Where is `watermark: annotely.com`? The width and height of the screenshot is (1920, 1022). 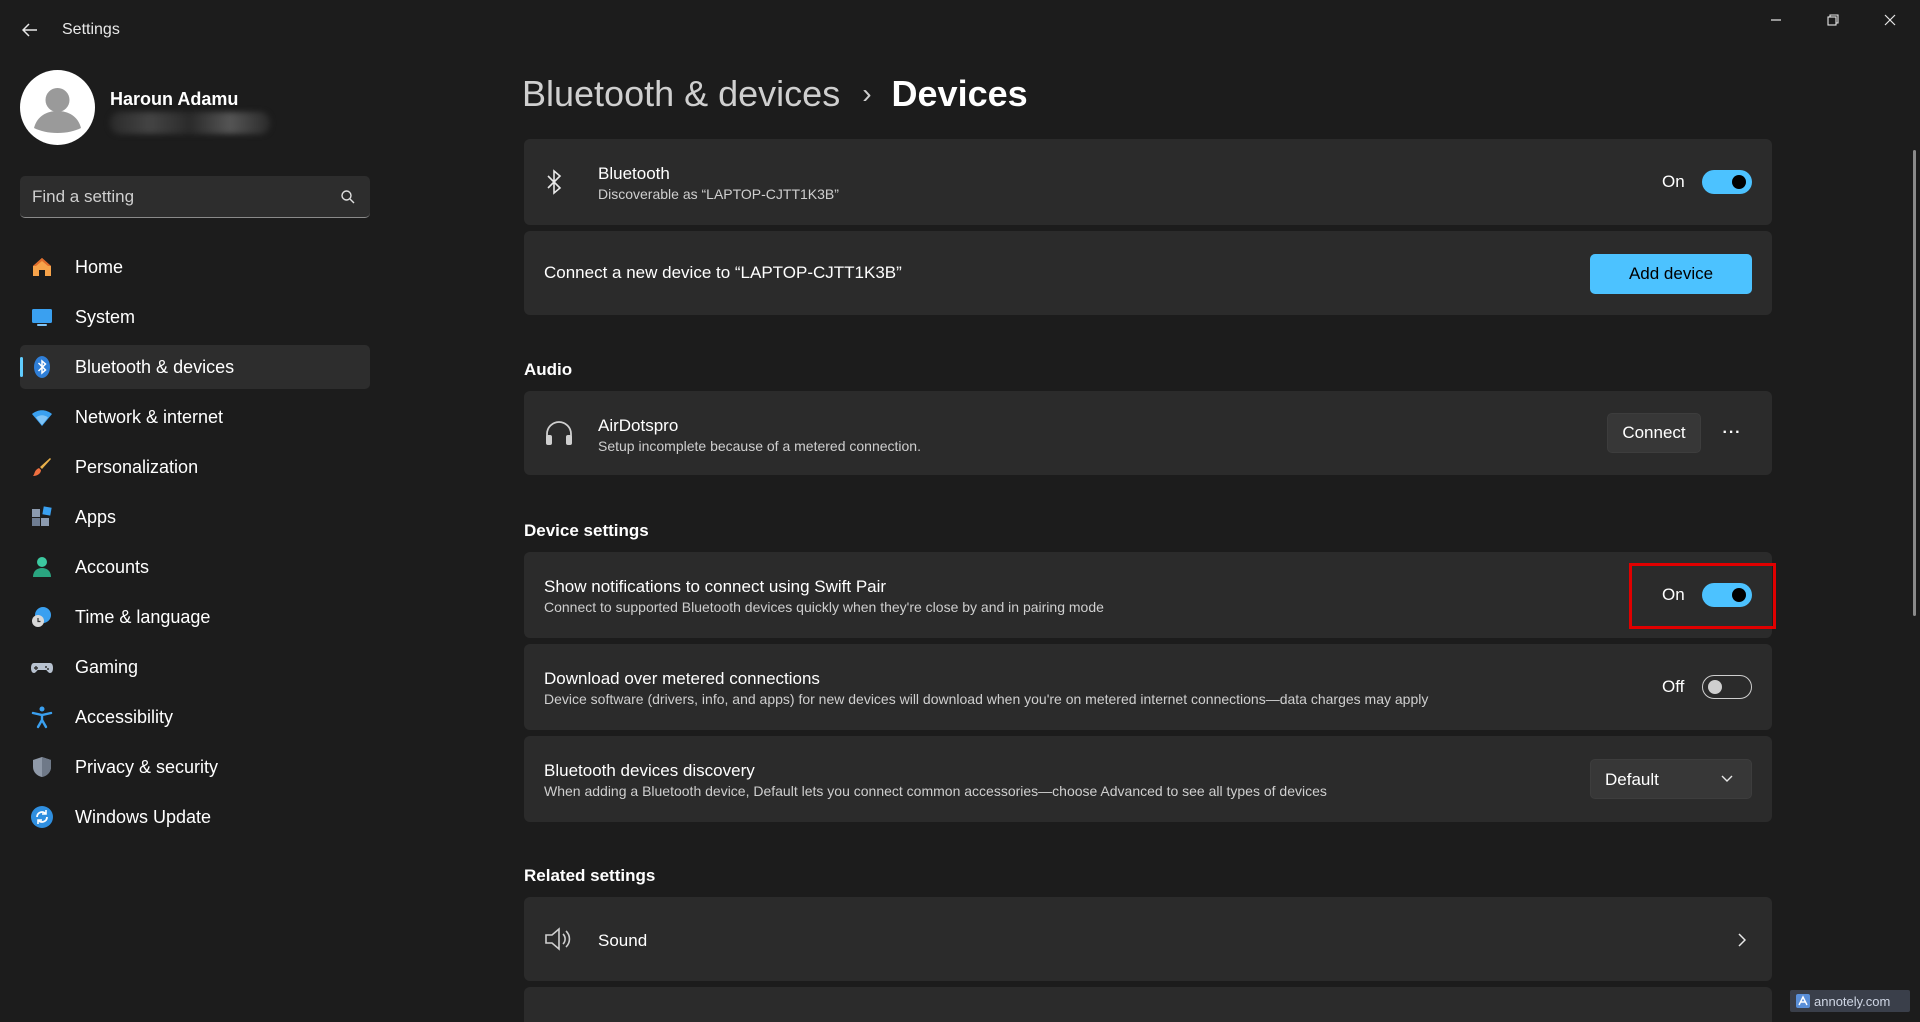
watermark: annotely.com is located at coordinates (1850, 1001).